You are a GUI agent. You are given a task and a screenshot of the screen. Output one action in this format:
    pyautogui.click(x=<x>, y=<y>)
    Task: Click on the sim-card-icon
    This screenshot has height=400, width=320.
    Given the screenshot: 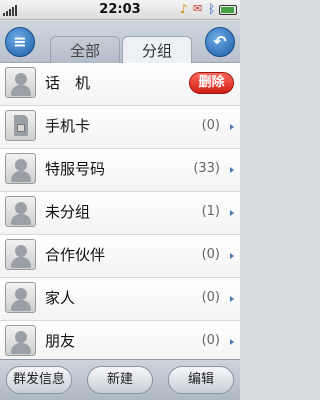 What is the action you would take?
    pyautogui.click(x=20, y=125)
    